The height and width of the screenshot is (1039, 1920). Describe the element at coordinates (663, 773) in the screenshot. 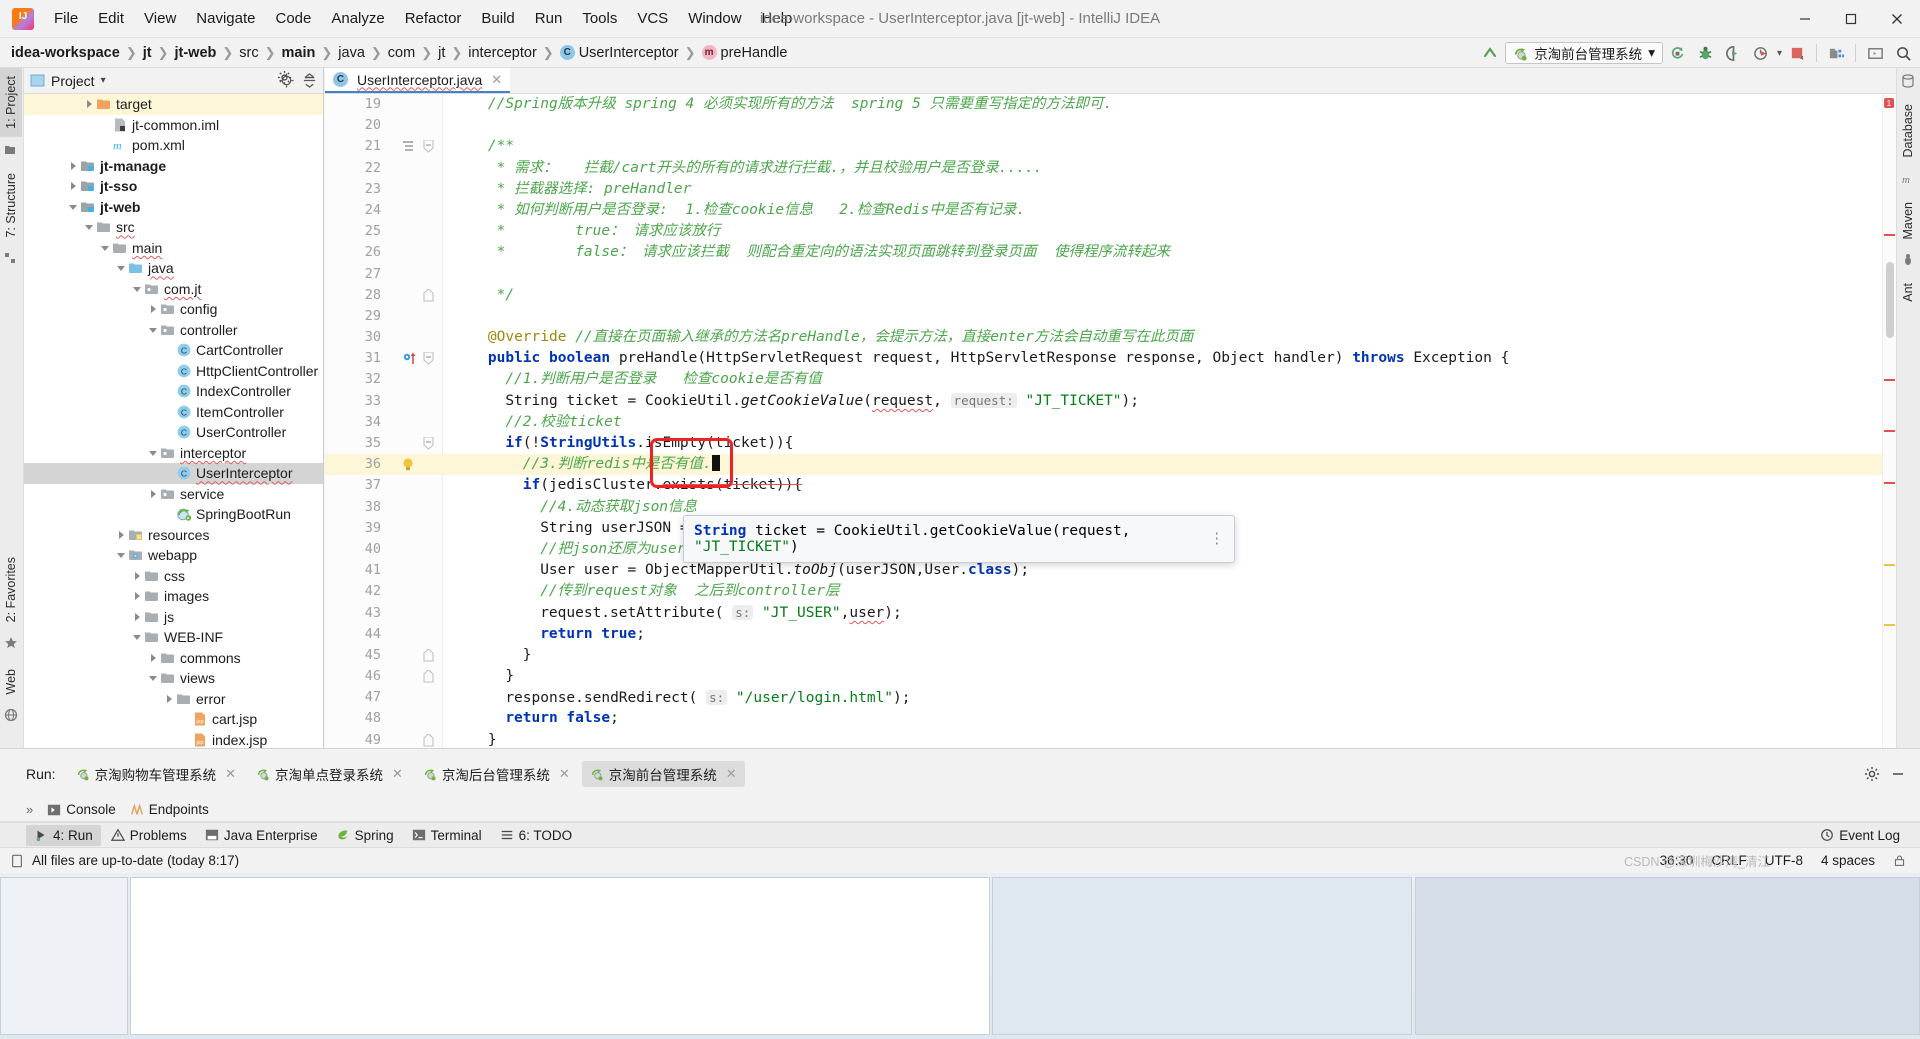

I see `run-tab-web: 京淘前台管理系统 ✕` at that location.